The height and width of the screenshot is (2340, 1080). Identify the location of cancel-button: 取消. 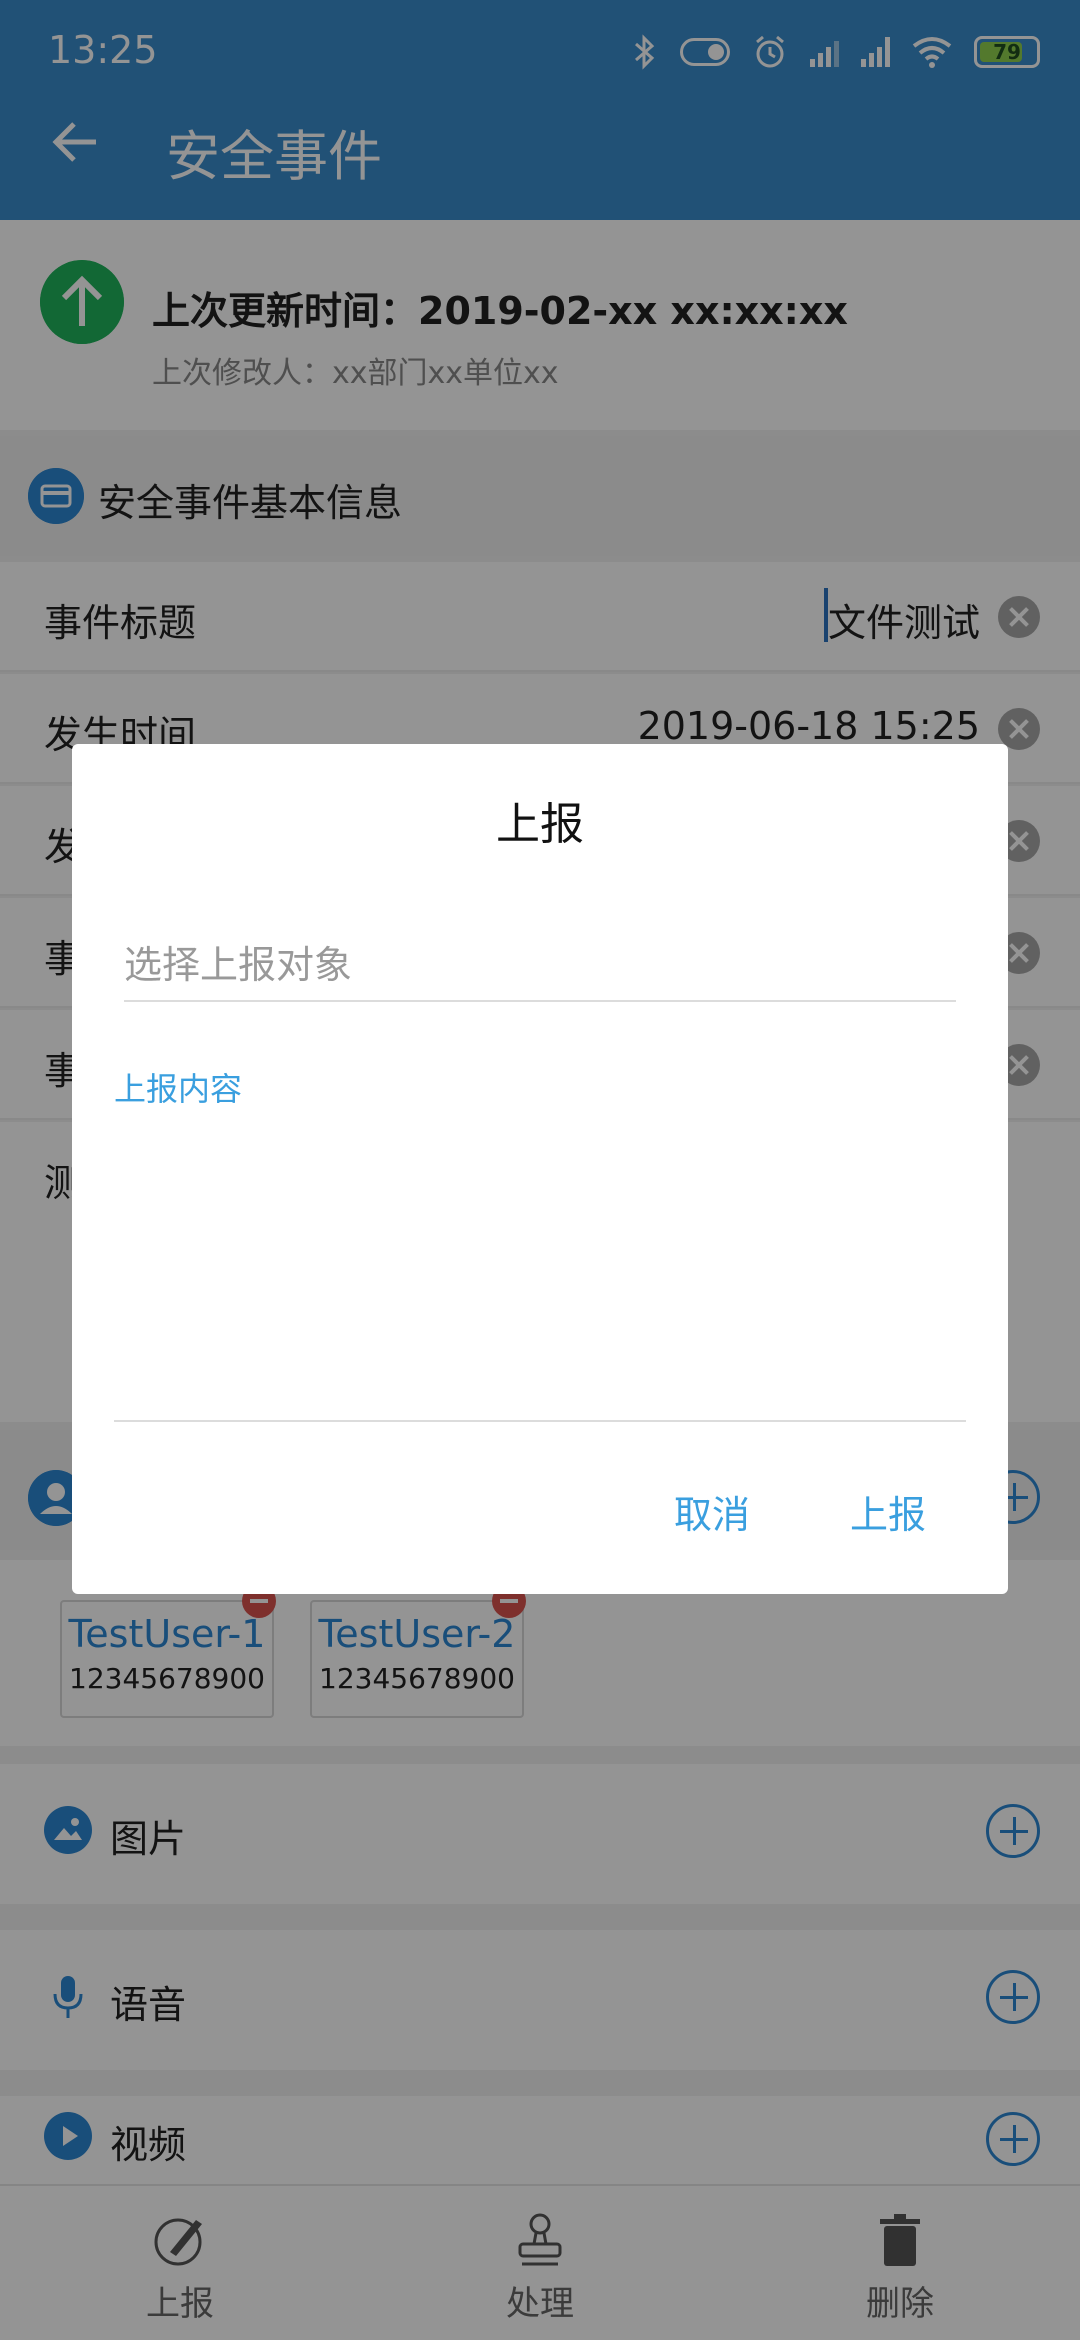
(712, 1511).